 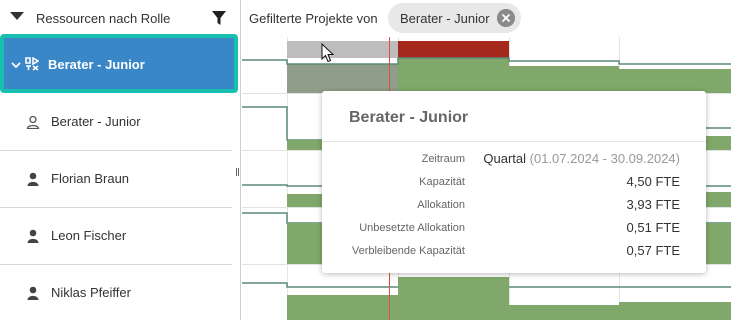 I want to click on resource-row-label: Florian Braun, so click(x=90, y=178).